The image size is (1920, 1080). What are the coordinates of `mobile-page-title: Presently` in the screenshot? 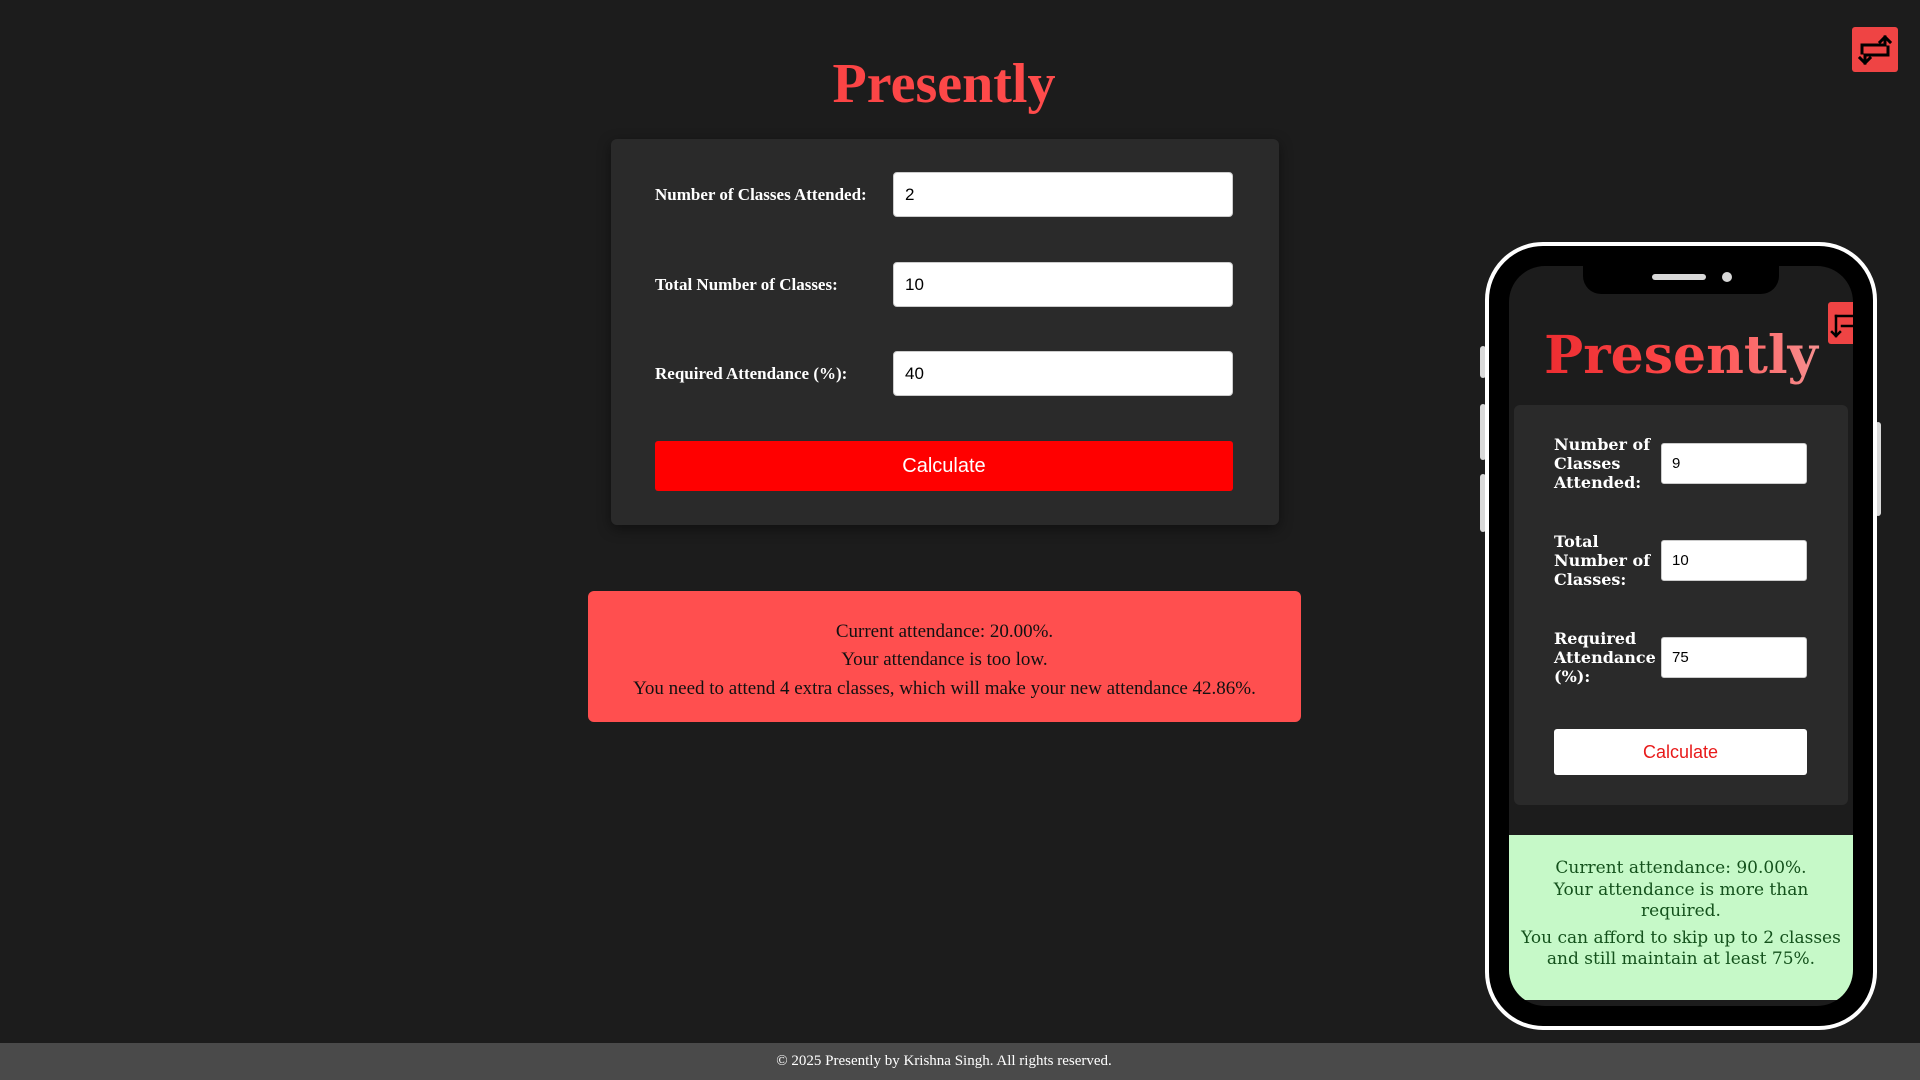 It's located at (1681, 356).